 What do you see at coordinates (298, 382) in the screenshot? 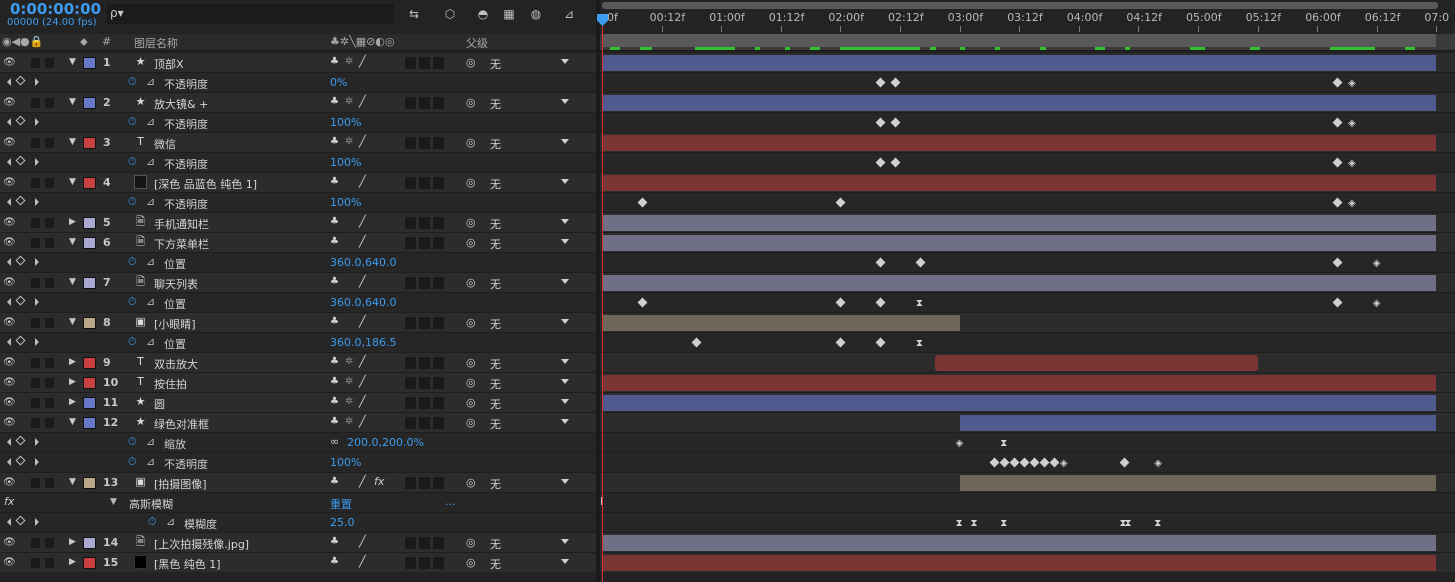
I see `layer-row: 👁 ▶ 10 T 按住拍 ♣ ✲ ╱ ◎ 无` at bounding box center [298, 382].